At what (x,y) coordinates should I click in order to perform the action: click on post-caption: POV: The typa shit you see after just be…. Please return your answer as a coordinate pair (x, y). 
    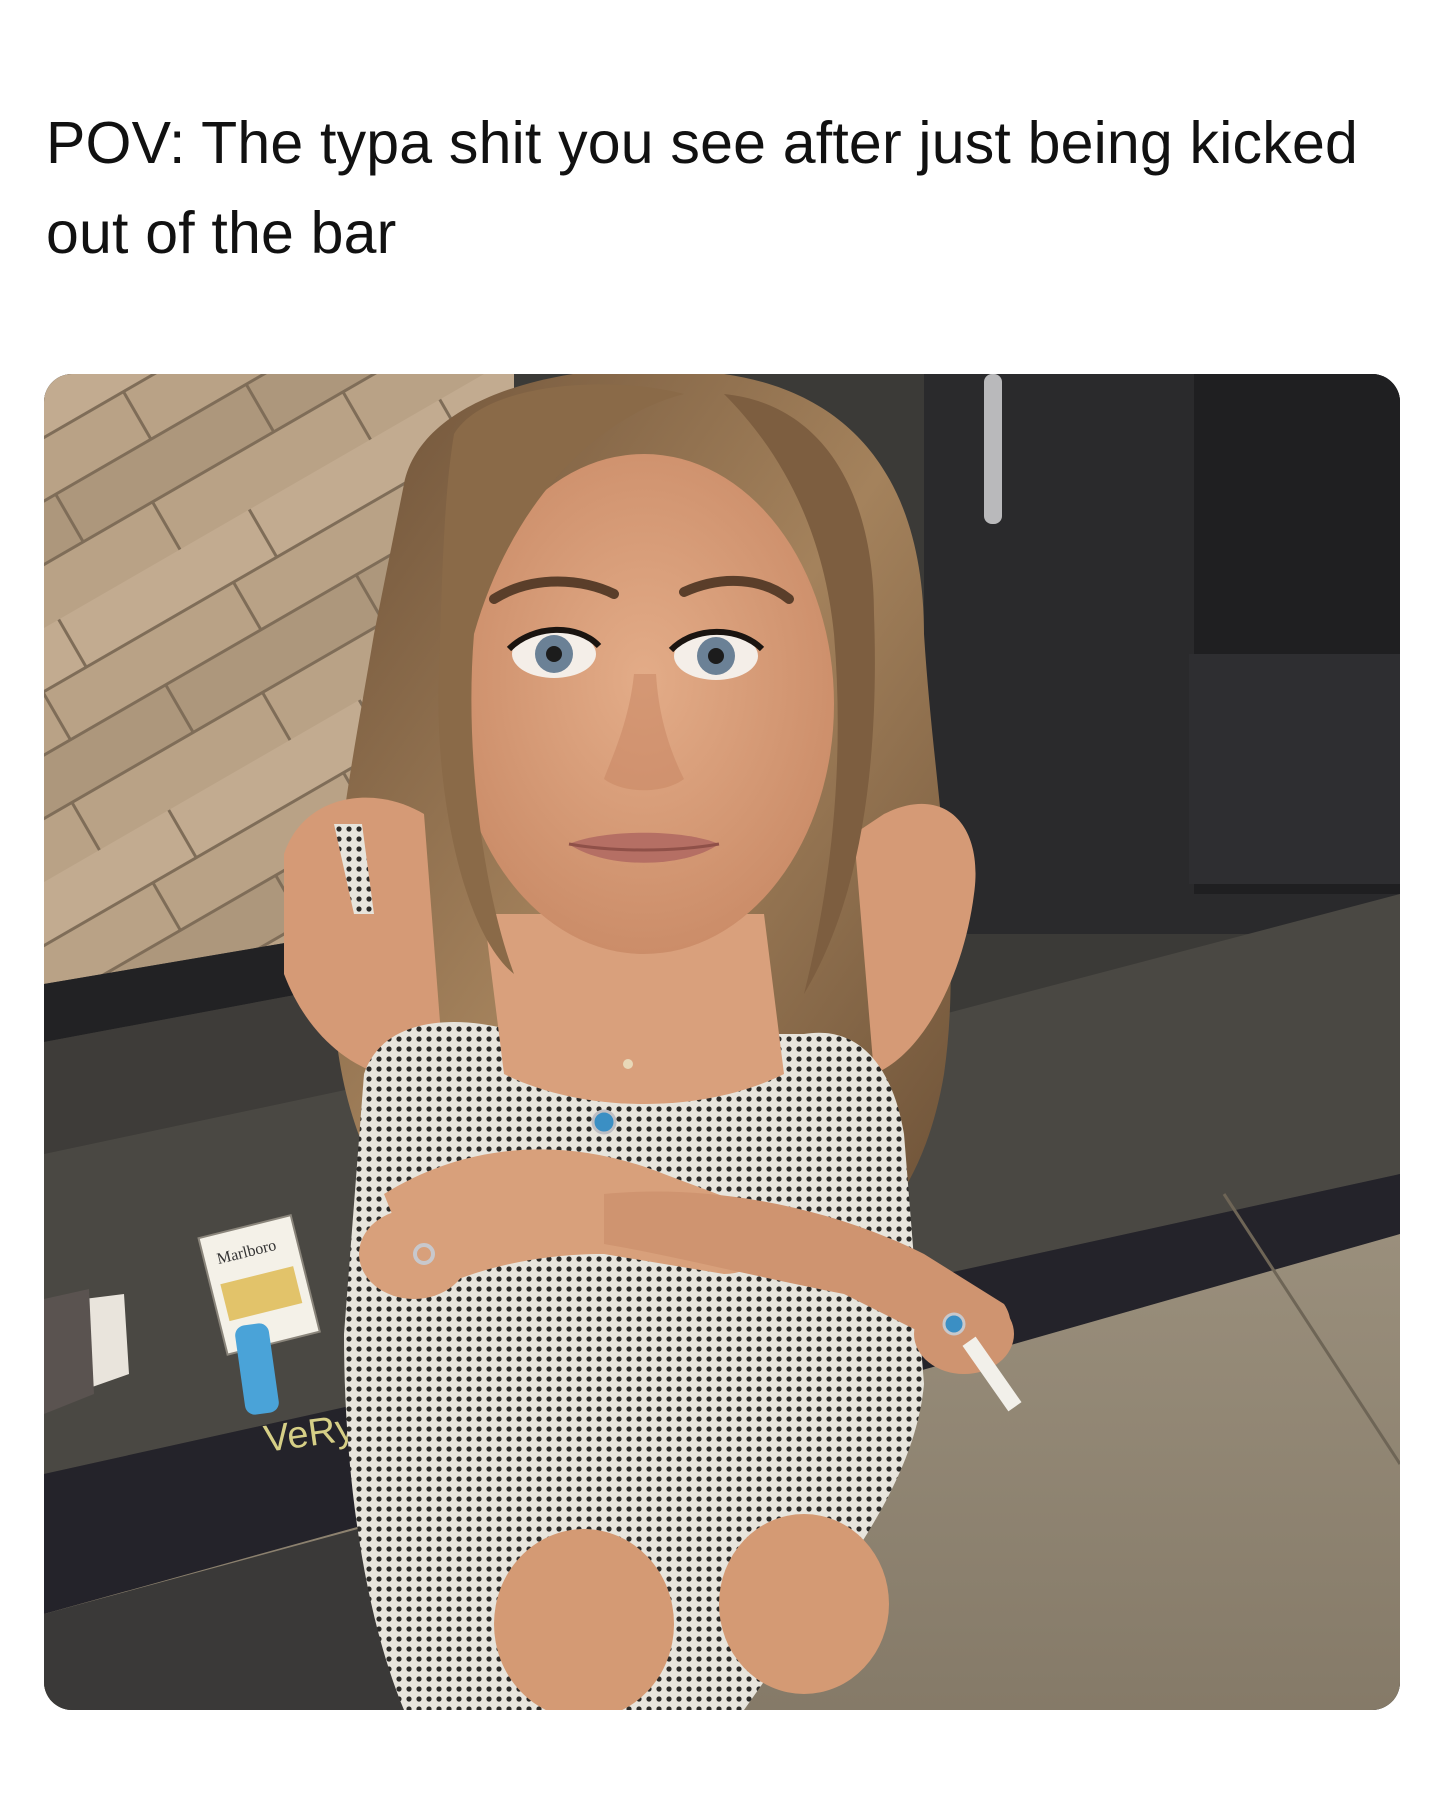
    Looking at the image, I should click on (702, 188).